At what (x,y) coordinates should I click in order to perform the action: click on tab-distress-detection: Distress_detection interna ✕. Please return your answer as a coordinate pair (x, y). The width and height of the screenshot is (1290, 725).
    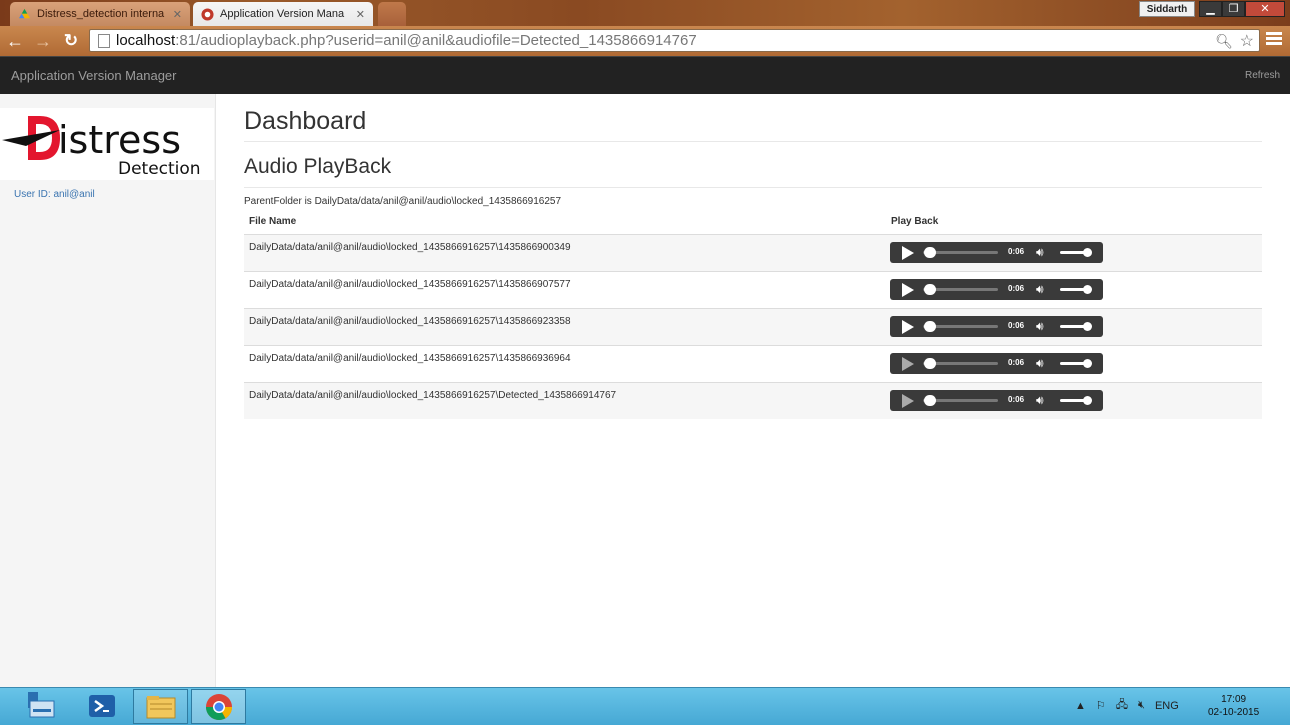
    Looking at the image, I should click on (100, 14).